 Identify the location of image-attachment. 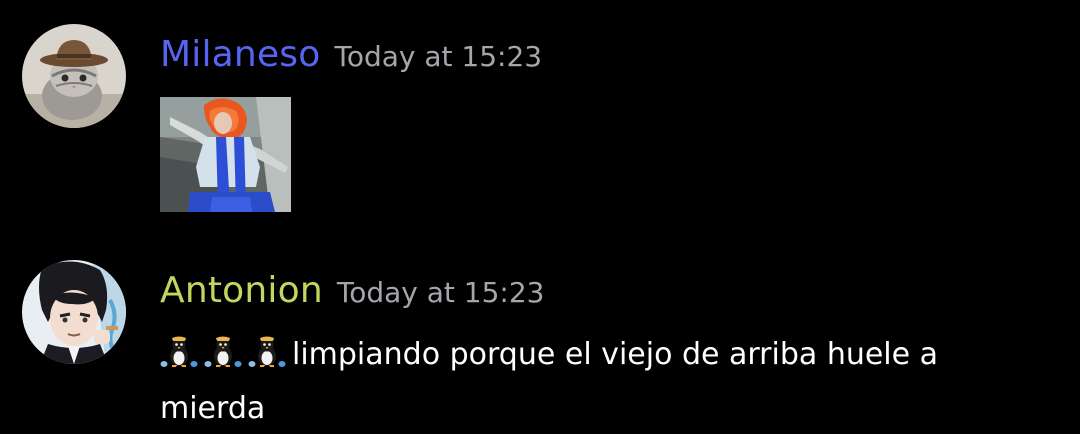
(225, 154).